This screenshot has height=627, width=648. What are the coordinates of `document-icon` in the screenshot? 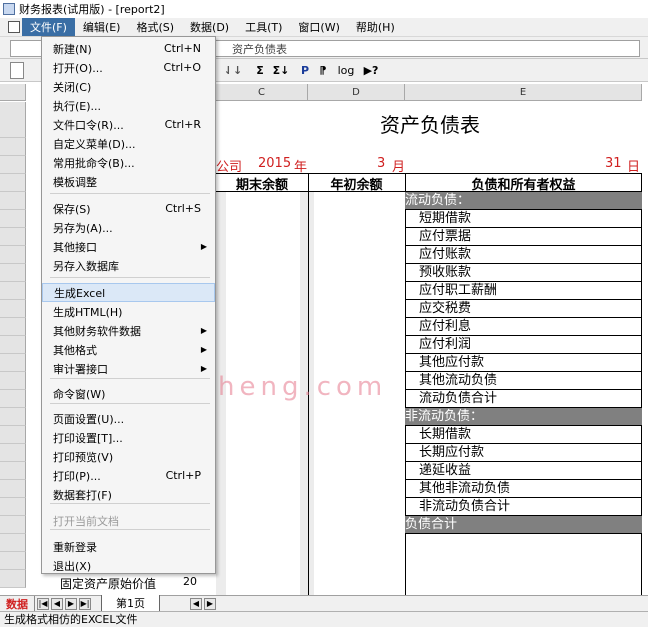 It's located at (14, 27).